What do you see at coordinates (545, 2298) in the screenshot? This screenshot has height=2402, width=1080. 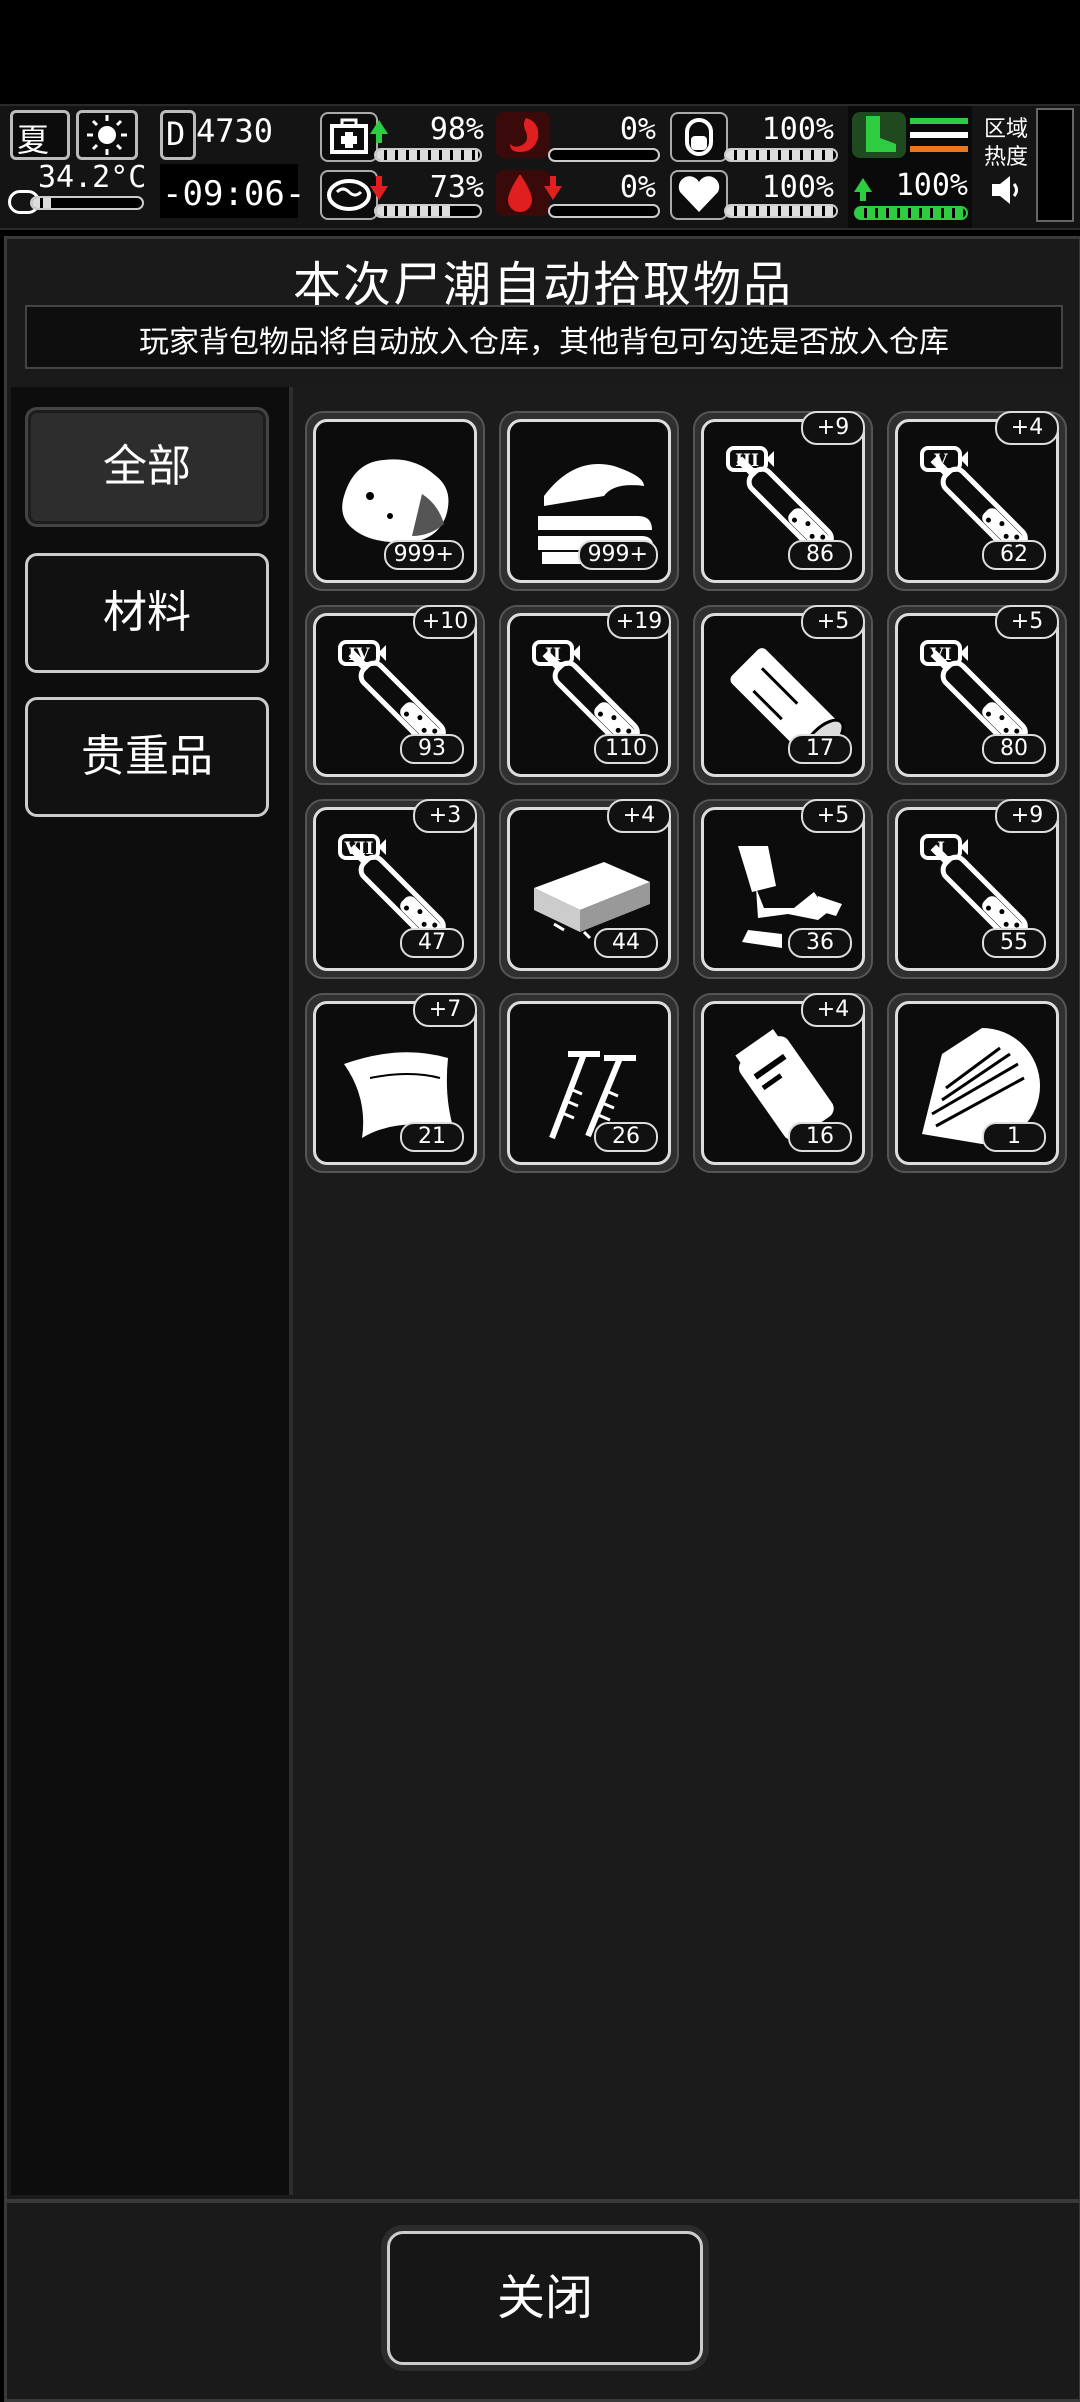 I see `close-button: 关闭` at bounding box center [545, 2298].